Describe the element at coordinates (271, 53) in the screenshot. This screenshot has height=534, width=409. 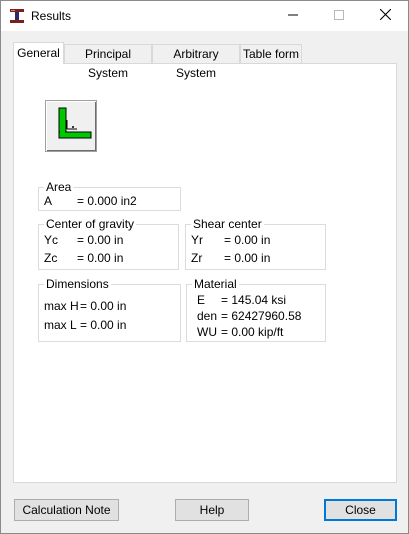
I see `tab-table-form: Table form` at that location.